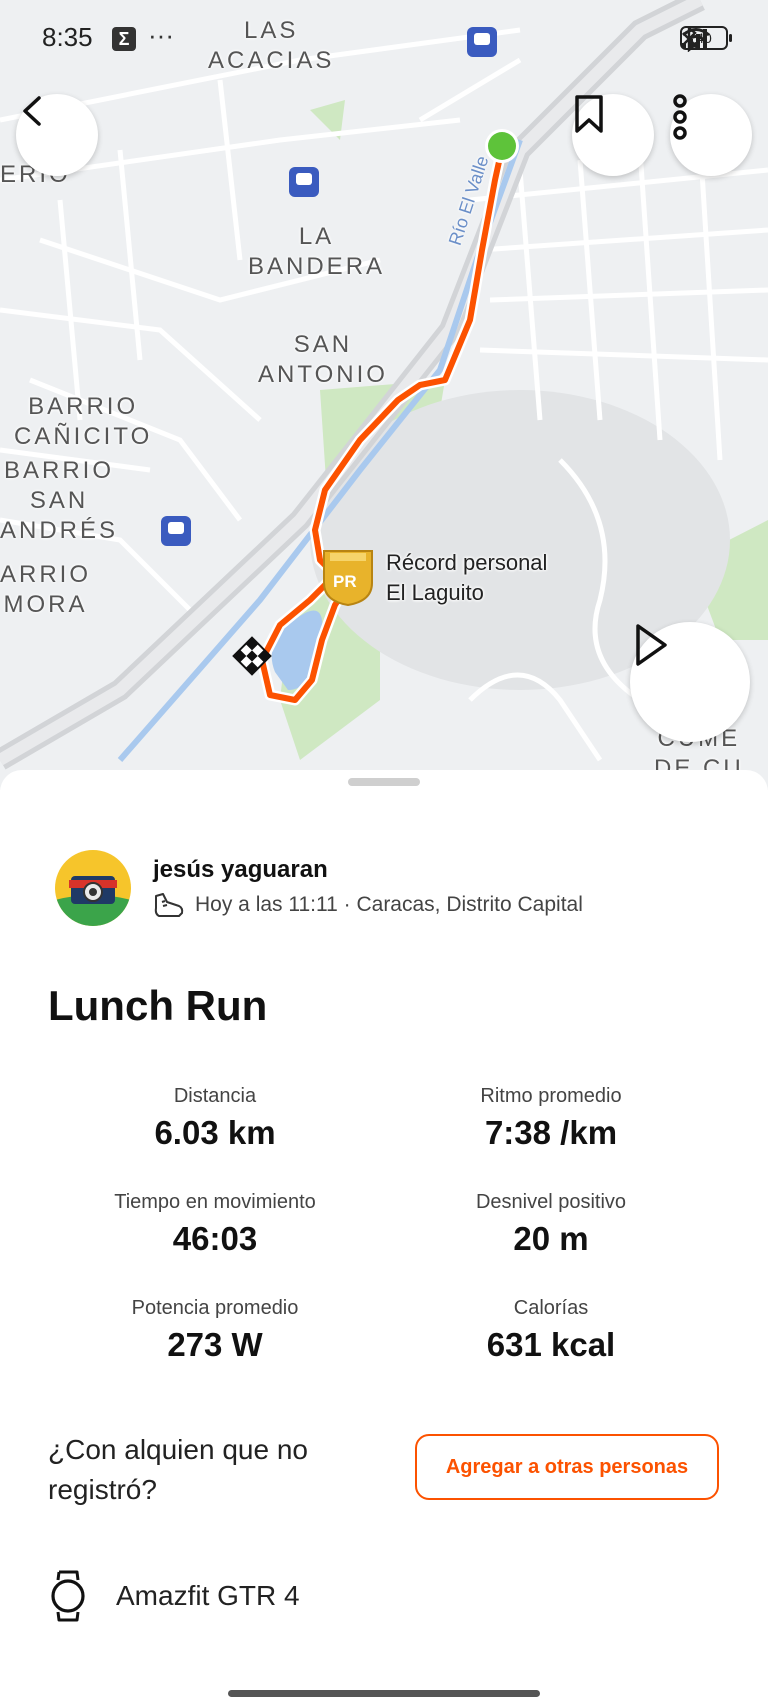 The height and width of the screenshot is (1707, 768). I want to click on stat-label: Distancia, so click(215, 1096).